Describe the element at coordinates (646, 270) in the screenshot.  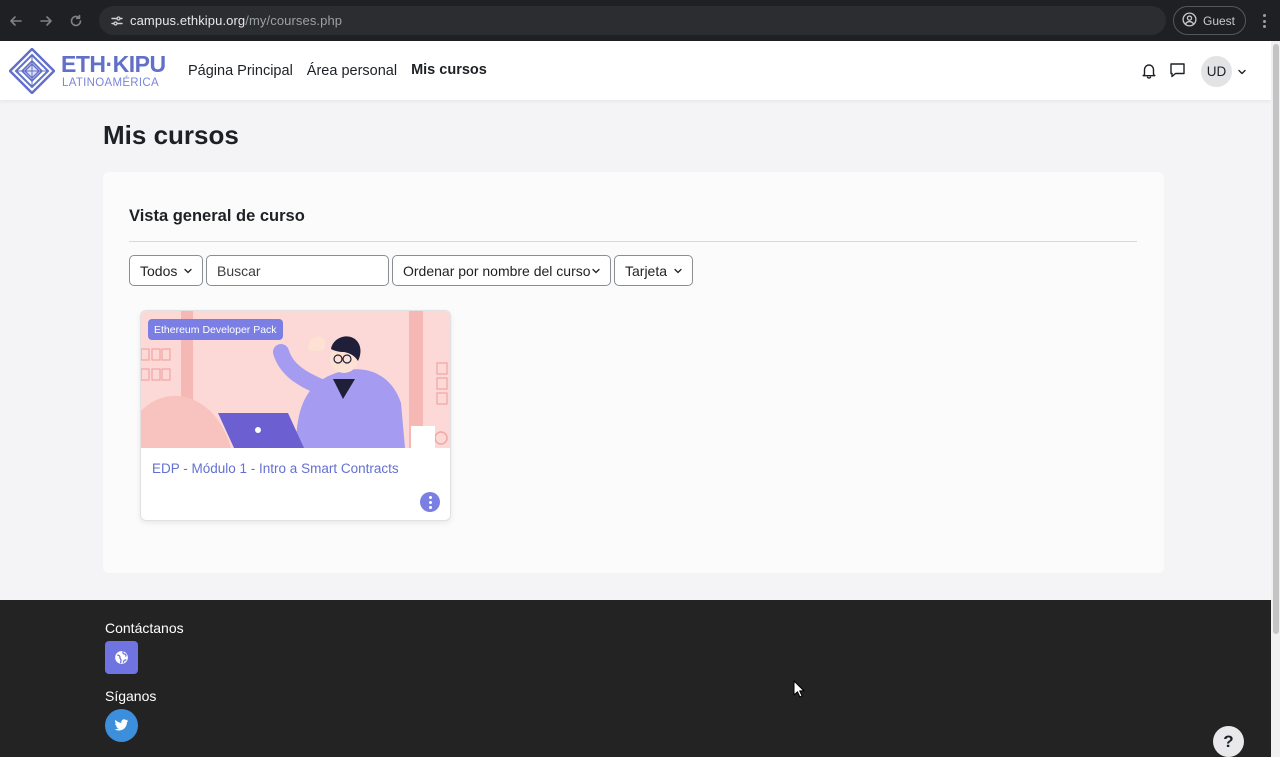
I see `view-value: Tarjeta` at that location.